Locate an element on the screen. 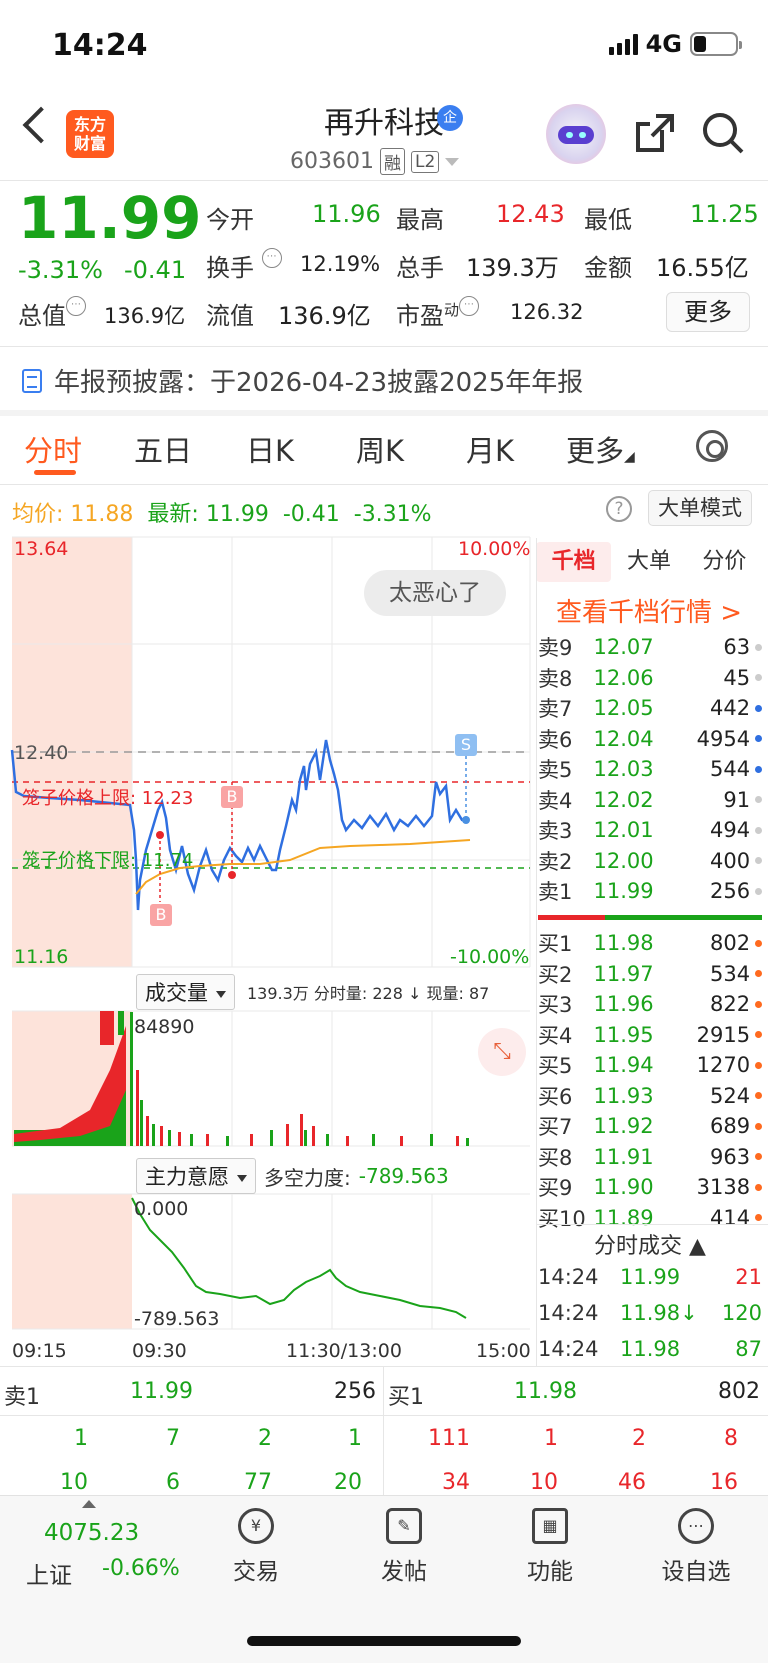 This screenshot has height=1663, width=768. bid-row: 买7 11.92 689 is located at coordinates (650, 1126).